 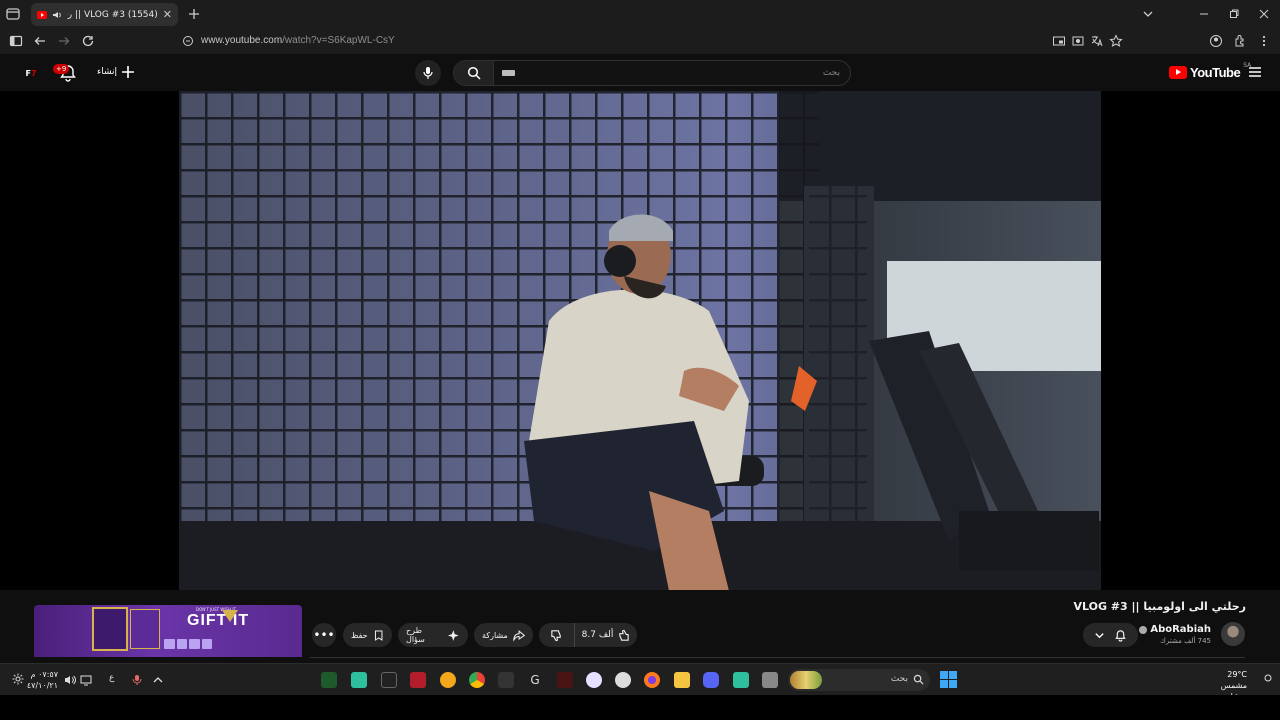 I want to click on windows-start-icon, so click(x=948, y=679).